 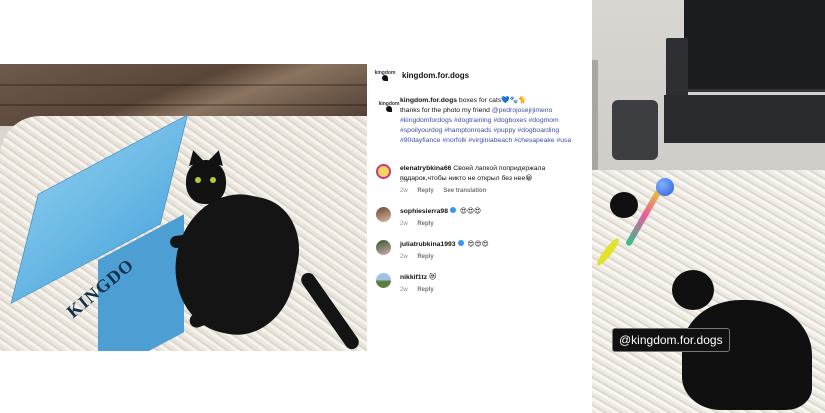 What do you see at coordinates (481, 288) in the screenshot?
I see `comment-item: nikkif1tz 😻 2w Reply` at bounding box center [481, 288].